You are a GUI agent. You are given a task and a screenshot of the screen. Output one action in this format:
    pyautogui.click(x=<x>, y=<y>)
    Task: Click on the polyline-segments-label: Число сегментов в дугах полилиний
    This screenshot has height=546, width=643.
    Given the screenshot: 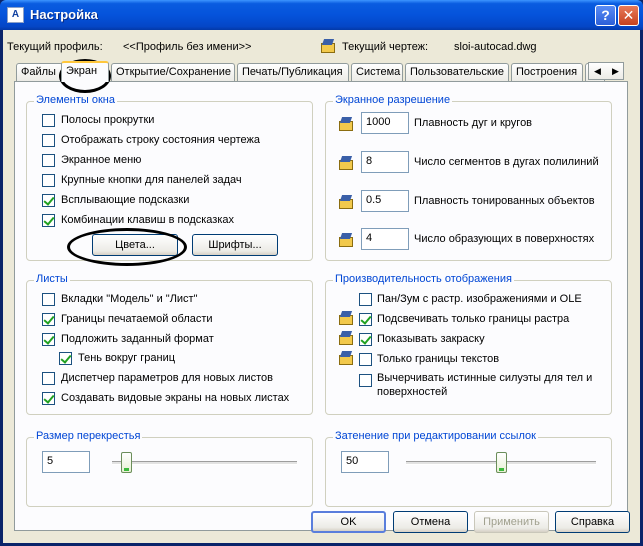 What is the action you would take?
    pyautogui.click(x=506, y=162)
    